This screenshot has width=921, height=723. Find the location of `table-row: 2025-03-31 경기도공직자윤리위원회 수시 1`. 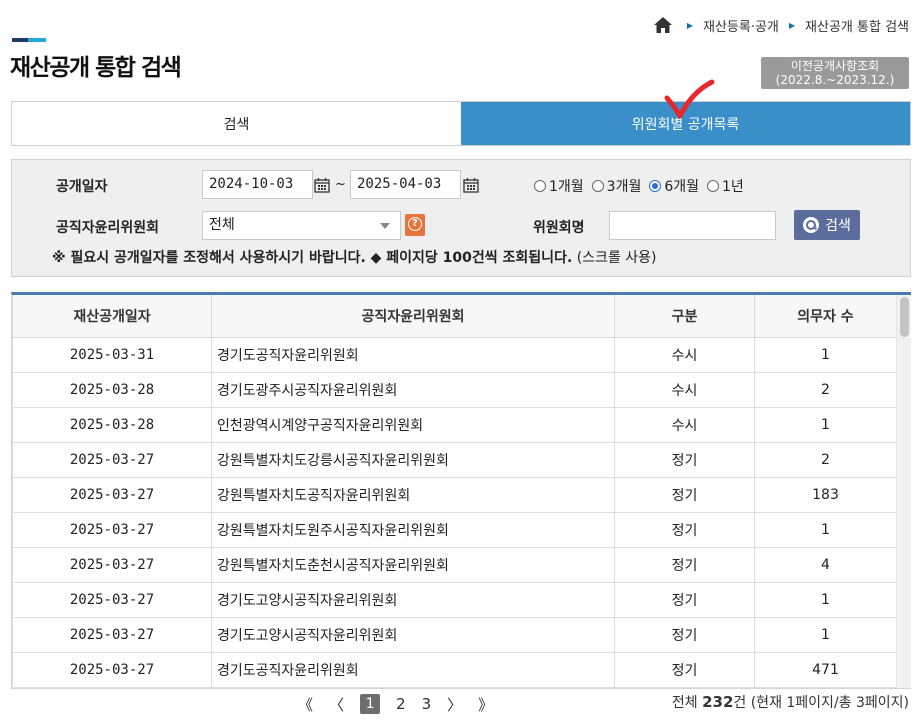

table-row: 2025-03-31 경기도공직자윤리위원회 수시 1 is located at coordinates (454, 354).